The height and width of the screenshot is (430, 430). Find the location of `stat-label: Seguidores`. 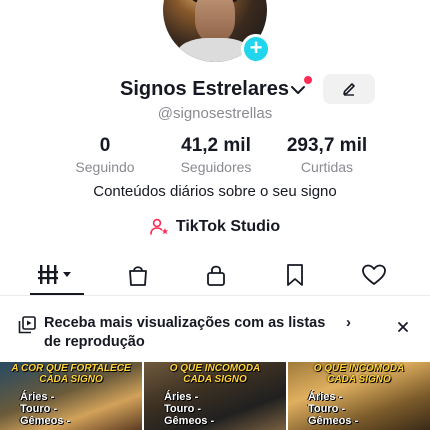

stat-label: Seguidores is located at coordinates (216, 167).